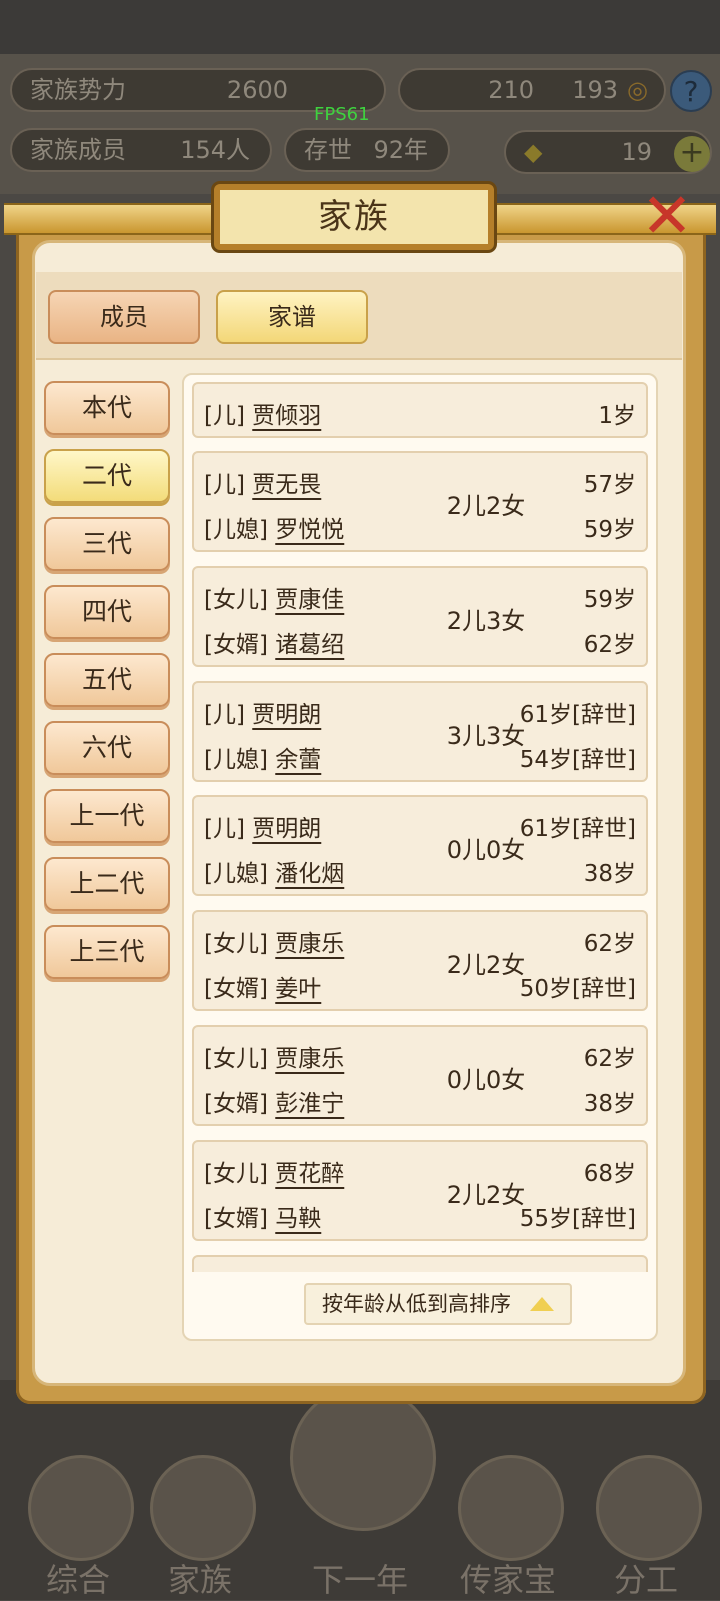  What do you see at coordinates (309, 1174) in the screenshot?
I see `member-name: 贾花醉` at bounding box center [309, 1174].